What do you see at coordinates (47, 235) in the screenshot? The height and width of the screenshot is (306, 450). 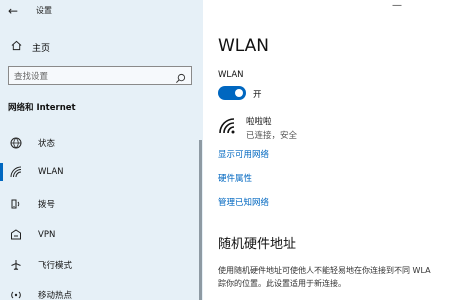 I see `sidebar-item-label: VPN` at bounding box center [47, 235].